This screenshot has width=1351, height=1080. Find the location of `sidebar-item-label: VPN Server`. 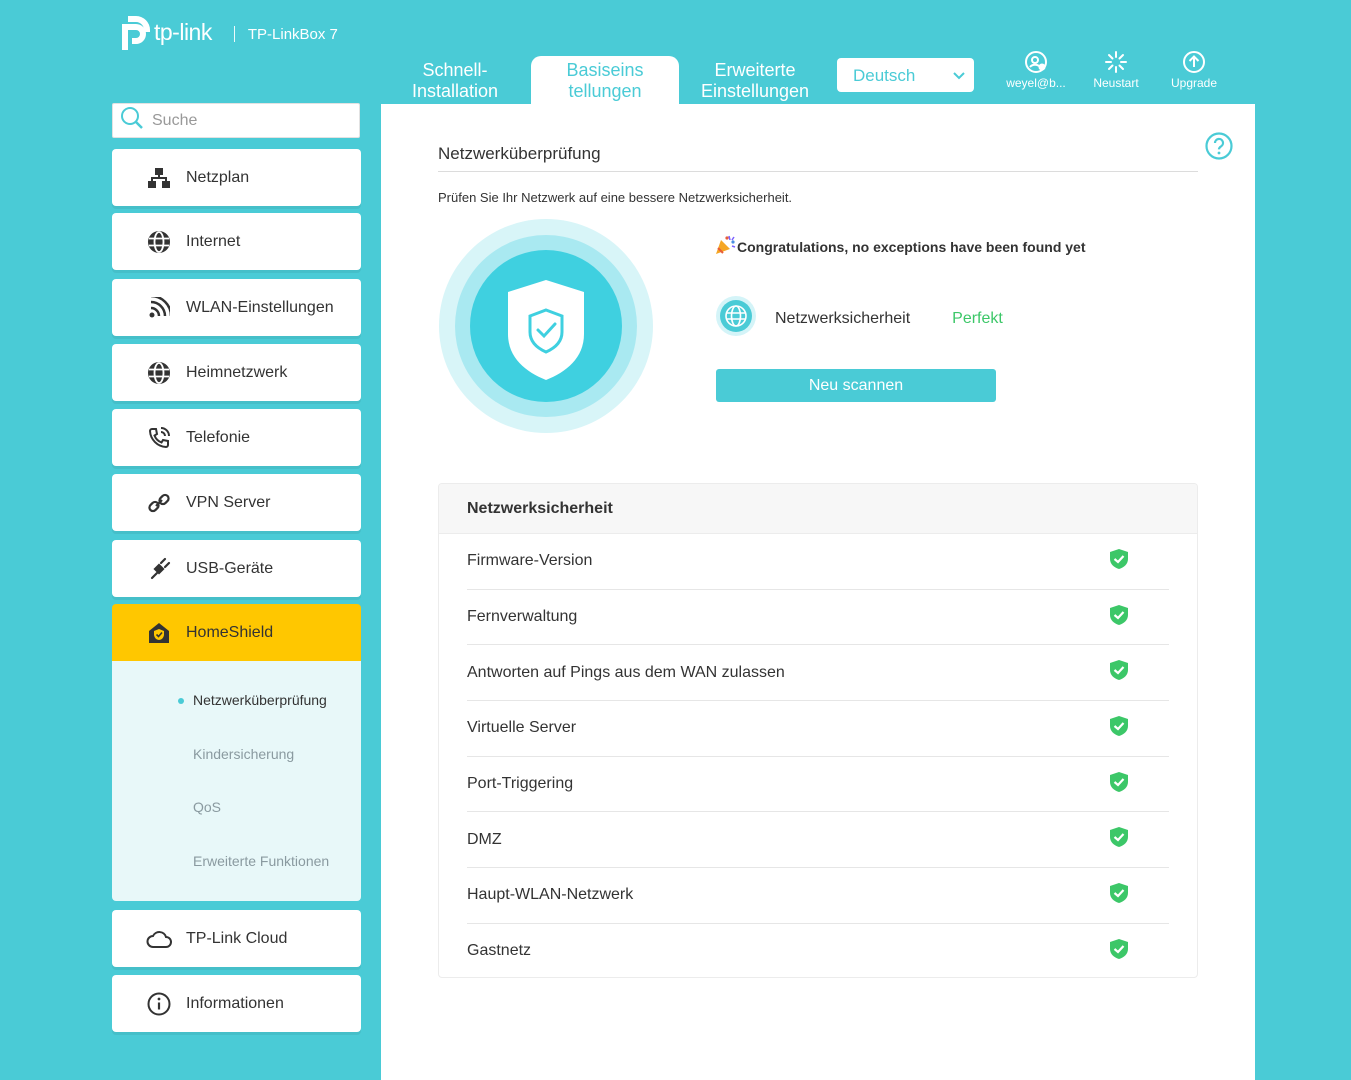

sidebar-item-label: VPN Server is located at coordinates (228, 502).